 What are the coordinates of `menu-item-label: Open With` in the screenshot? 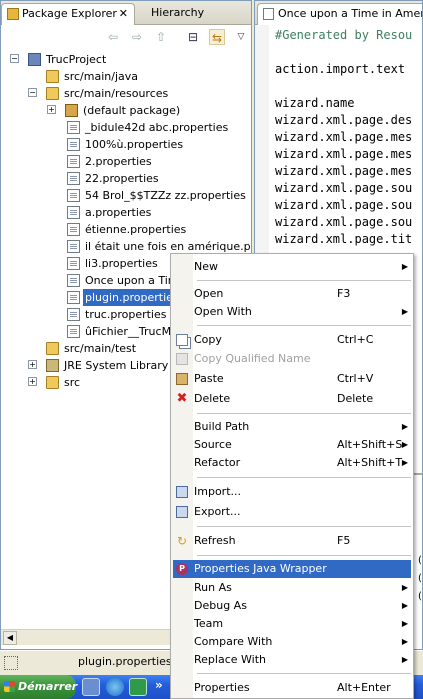 It's located at (223, 311).